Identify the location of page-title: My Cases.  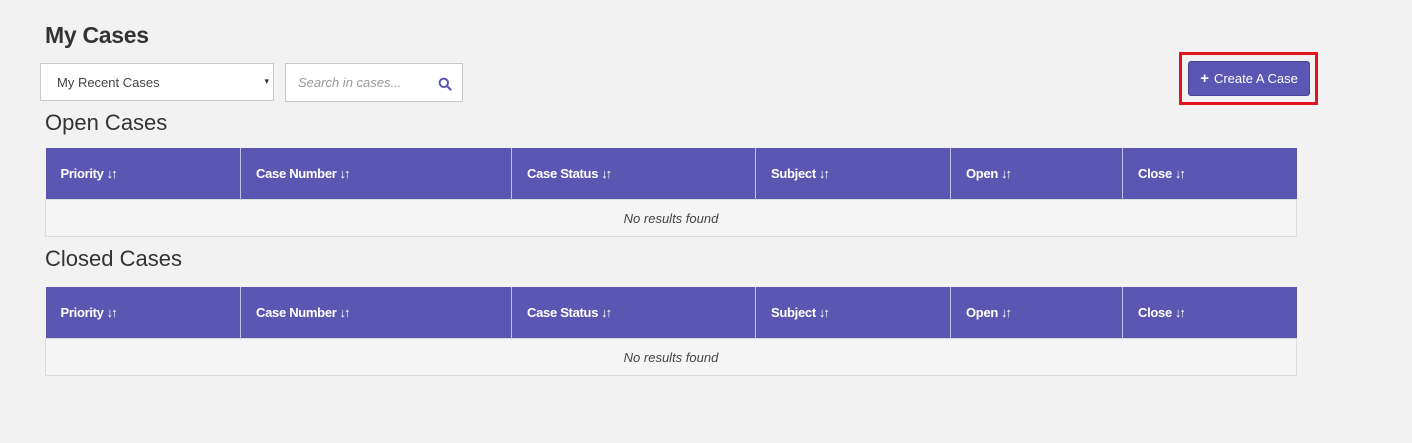
(97, 35).